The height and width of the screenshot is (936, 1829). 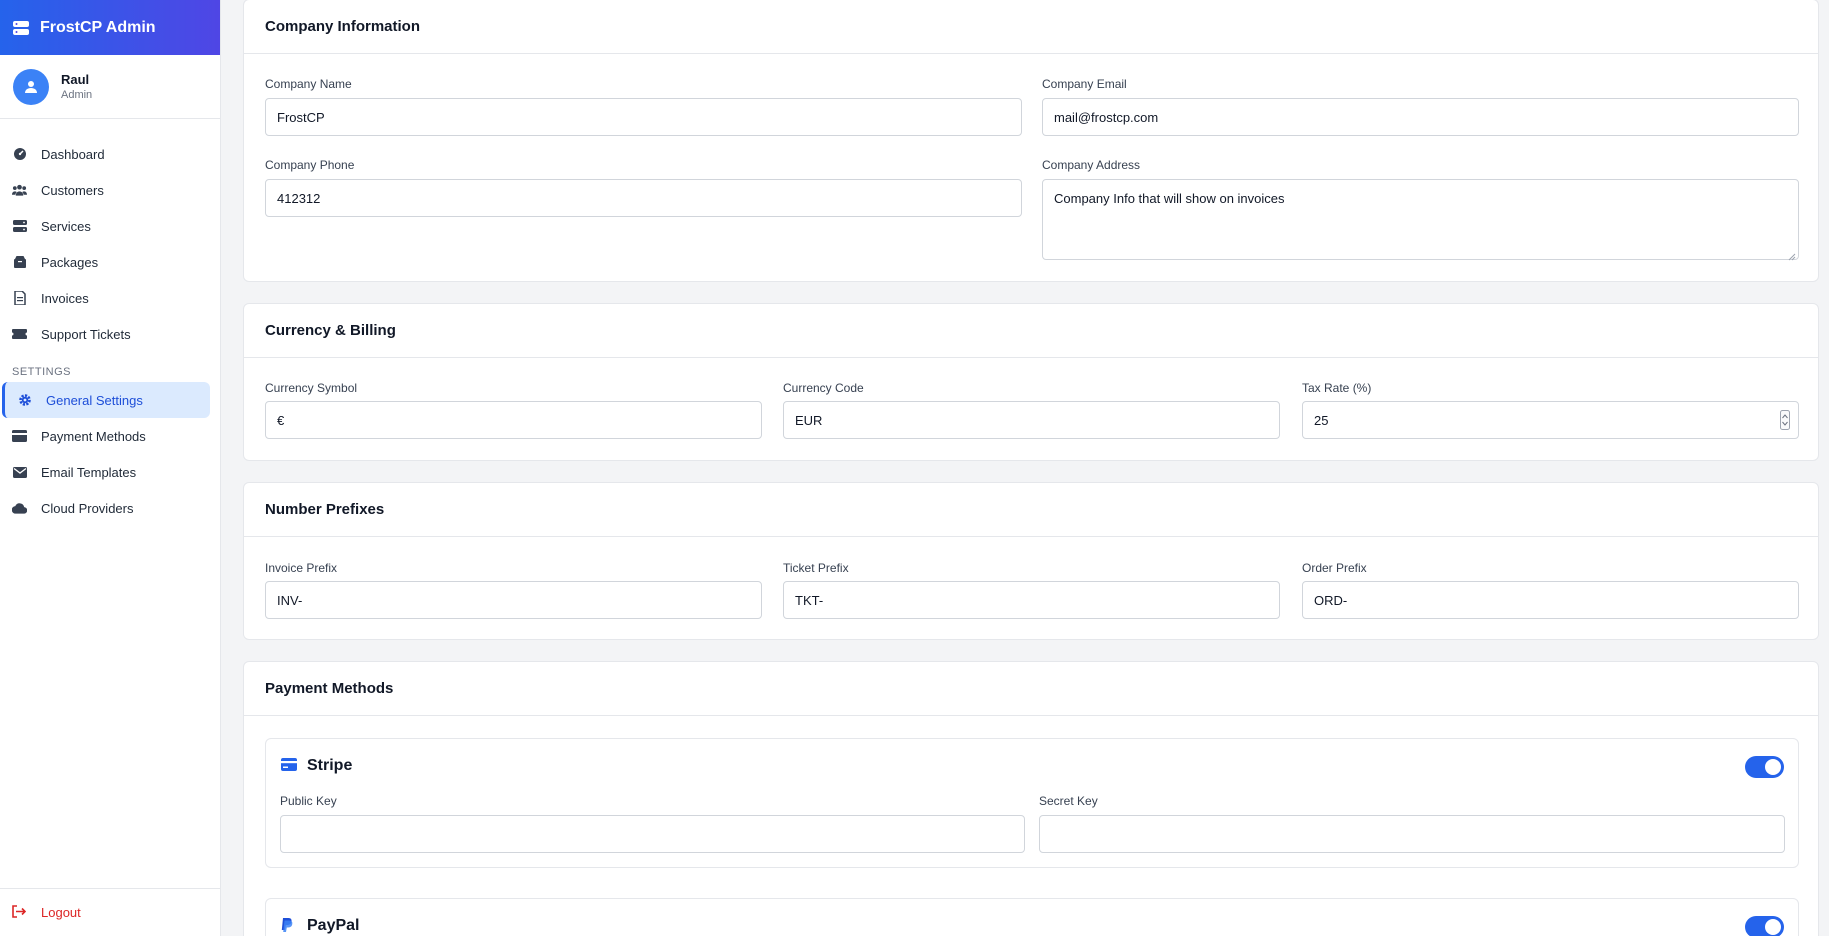 What do you see at coordinates (823, 388) in the screenshot?
I see `currency-code-label: Currency Code` at bounding box center [823, 388].